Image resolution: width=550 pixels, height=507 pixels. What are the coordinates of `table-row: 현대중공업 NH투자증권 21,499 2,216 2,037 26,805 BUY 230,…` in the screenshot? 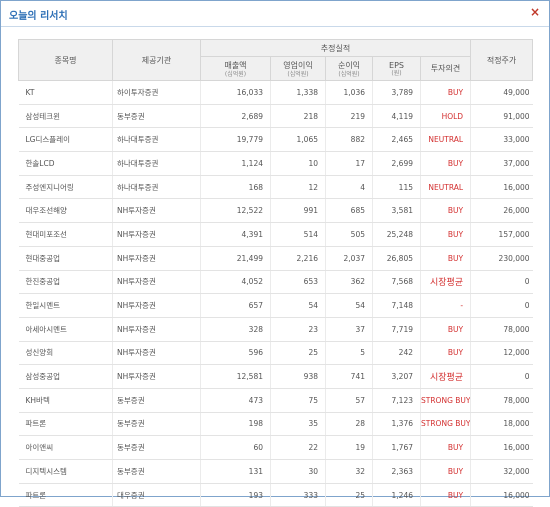 It's located at (275, 258).